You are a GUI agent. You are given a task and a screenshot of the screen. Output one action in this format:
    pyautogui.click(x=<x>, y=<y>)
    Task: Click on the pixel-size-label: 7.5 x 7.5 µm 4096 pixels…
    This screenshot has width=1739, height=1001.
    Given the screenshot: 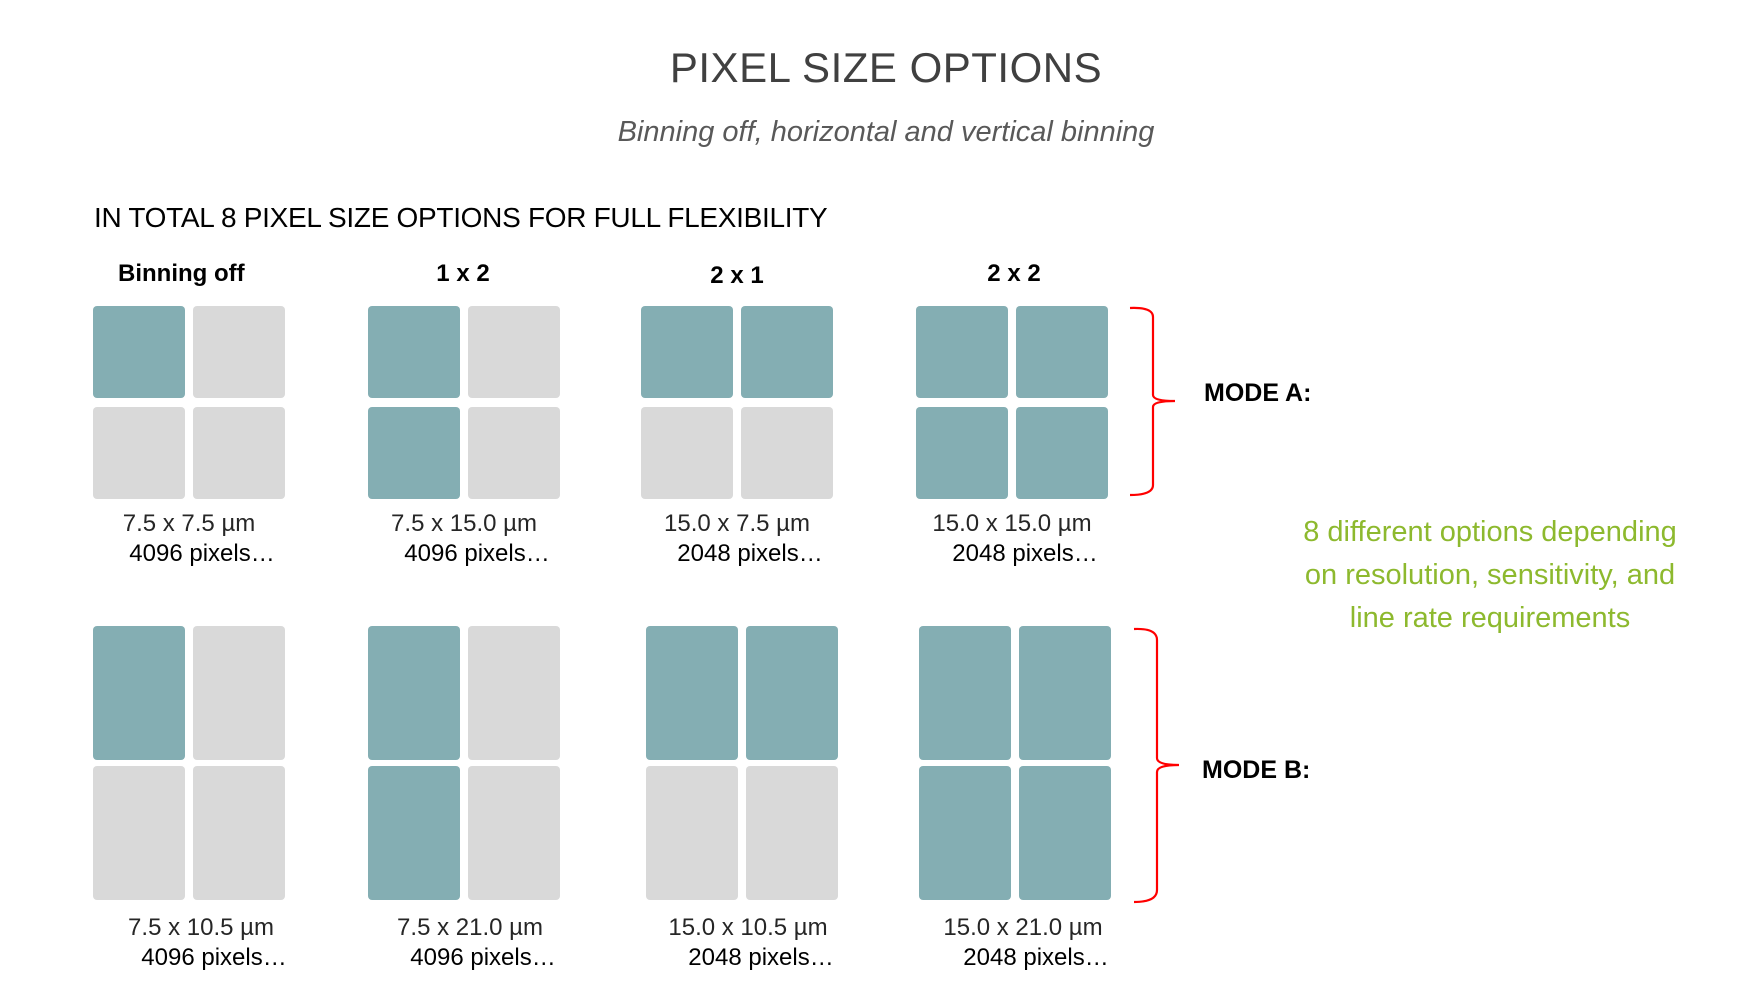 What is the action you would take?
    pyautogui.click(x=189, y=539)
    